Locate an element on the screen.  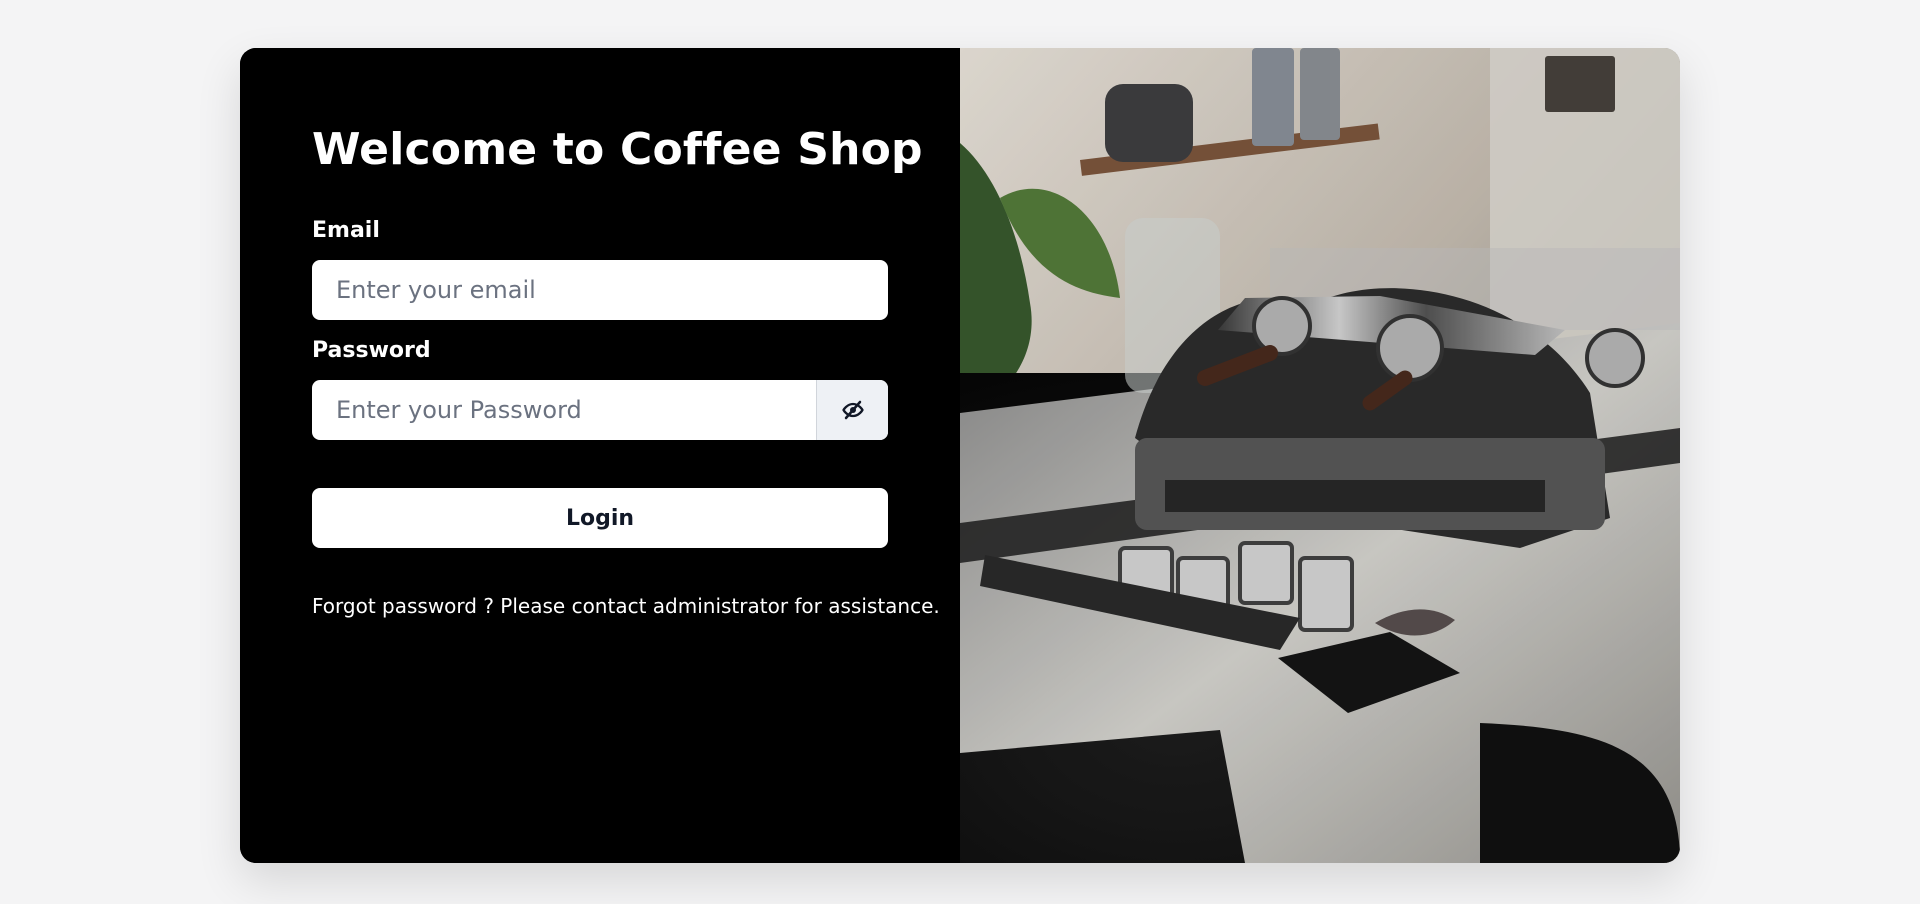
email-field is located at coordinates (600, 290).